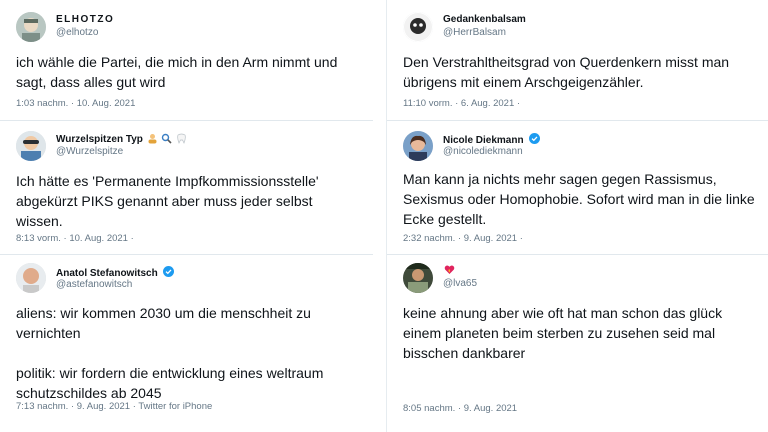  What do you see at coordinates (77, 33) in the screenshot?
I see `tweet-author-handle: @elhotzo` at bounding box center [77, 33].